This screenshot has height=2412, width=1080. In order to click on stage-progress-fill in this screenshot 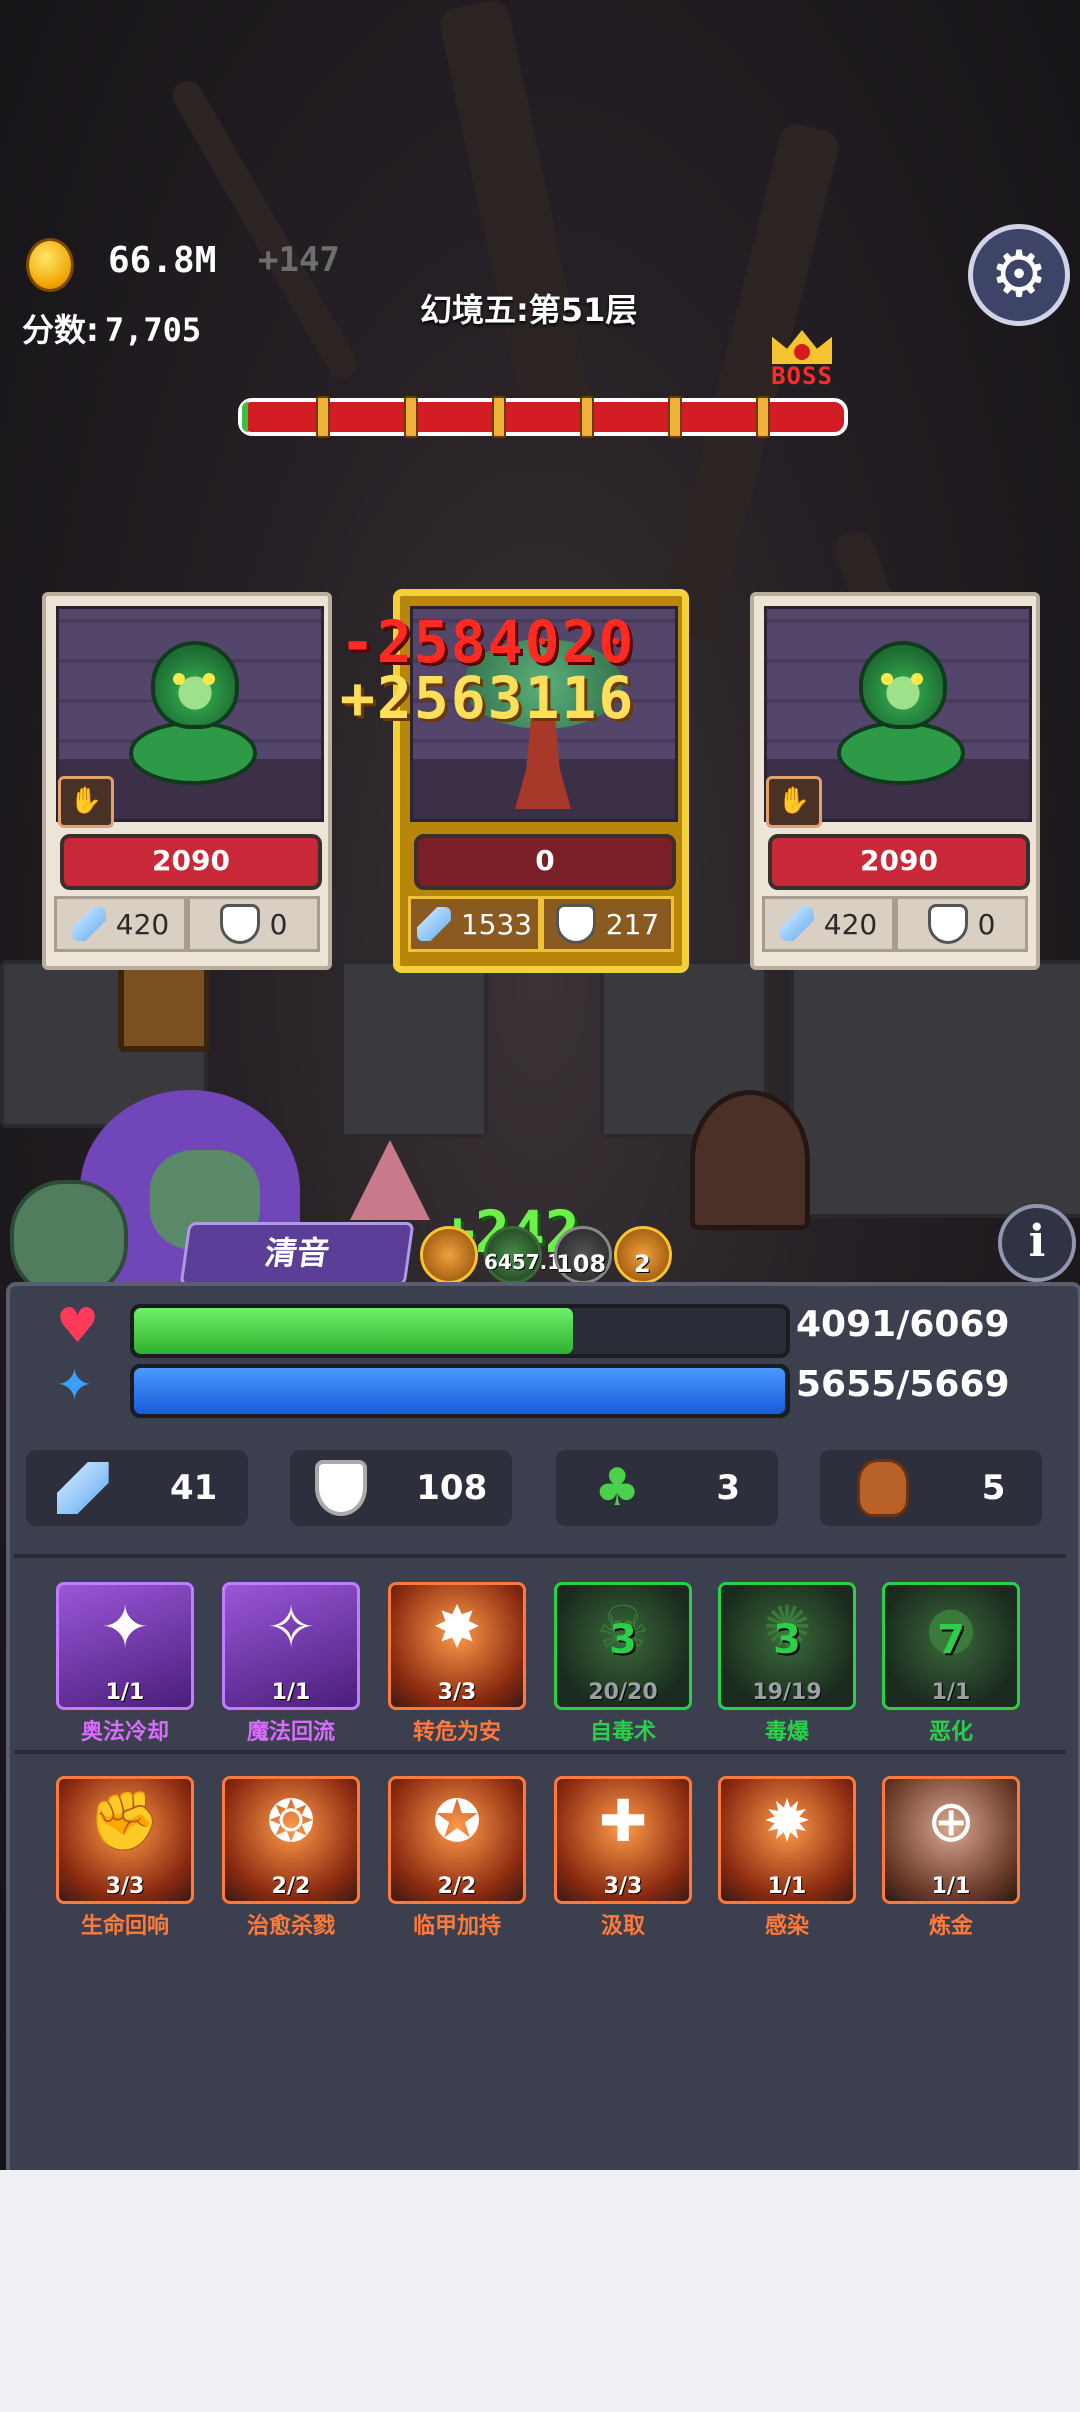, I will do `click(245, 417)`.